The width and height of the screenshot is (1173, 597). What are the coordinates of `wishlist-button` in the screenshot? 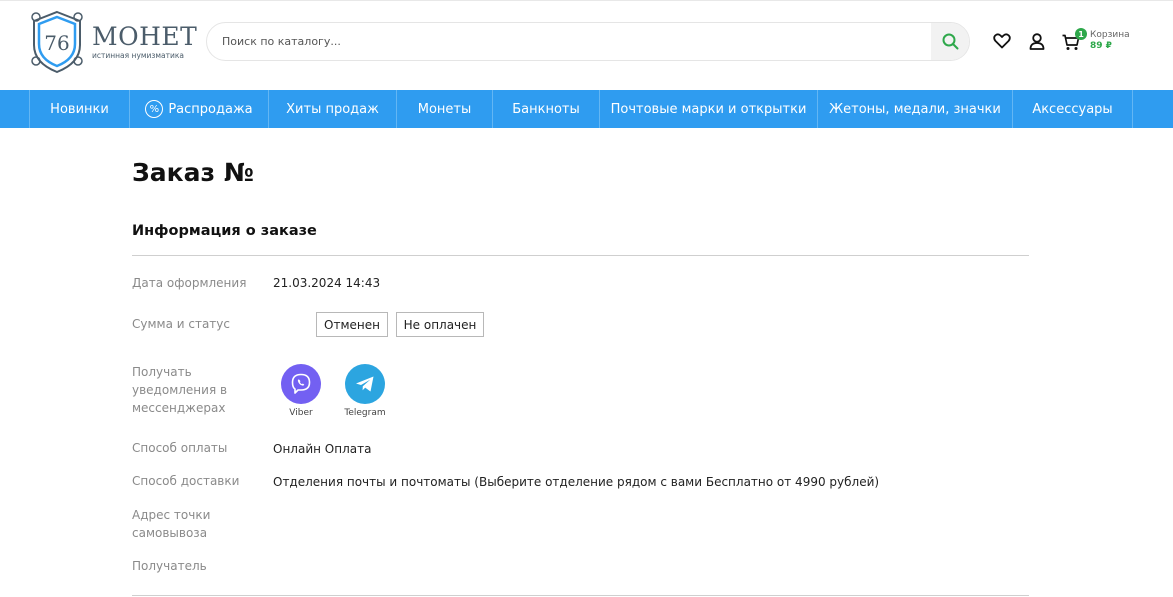 It's located at (1002, 41).